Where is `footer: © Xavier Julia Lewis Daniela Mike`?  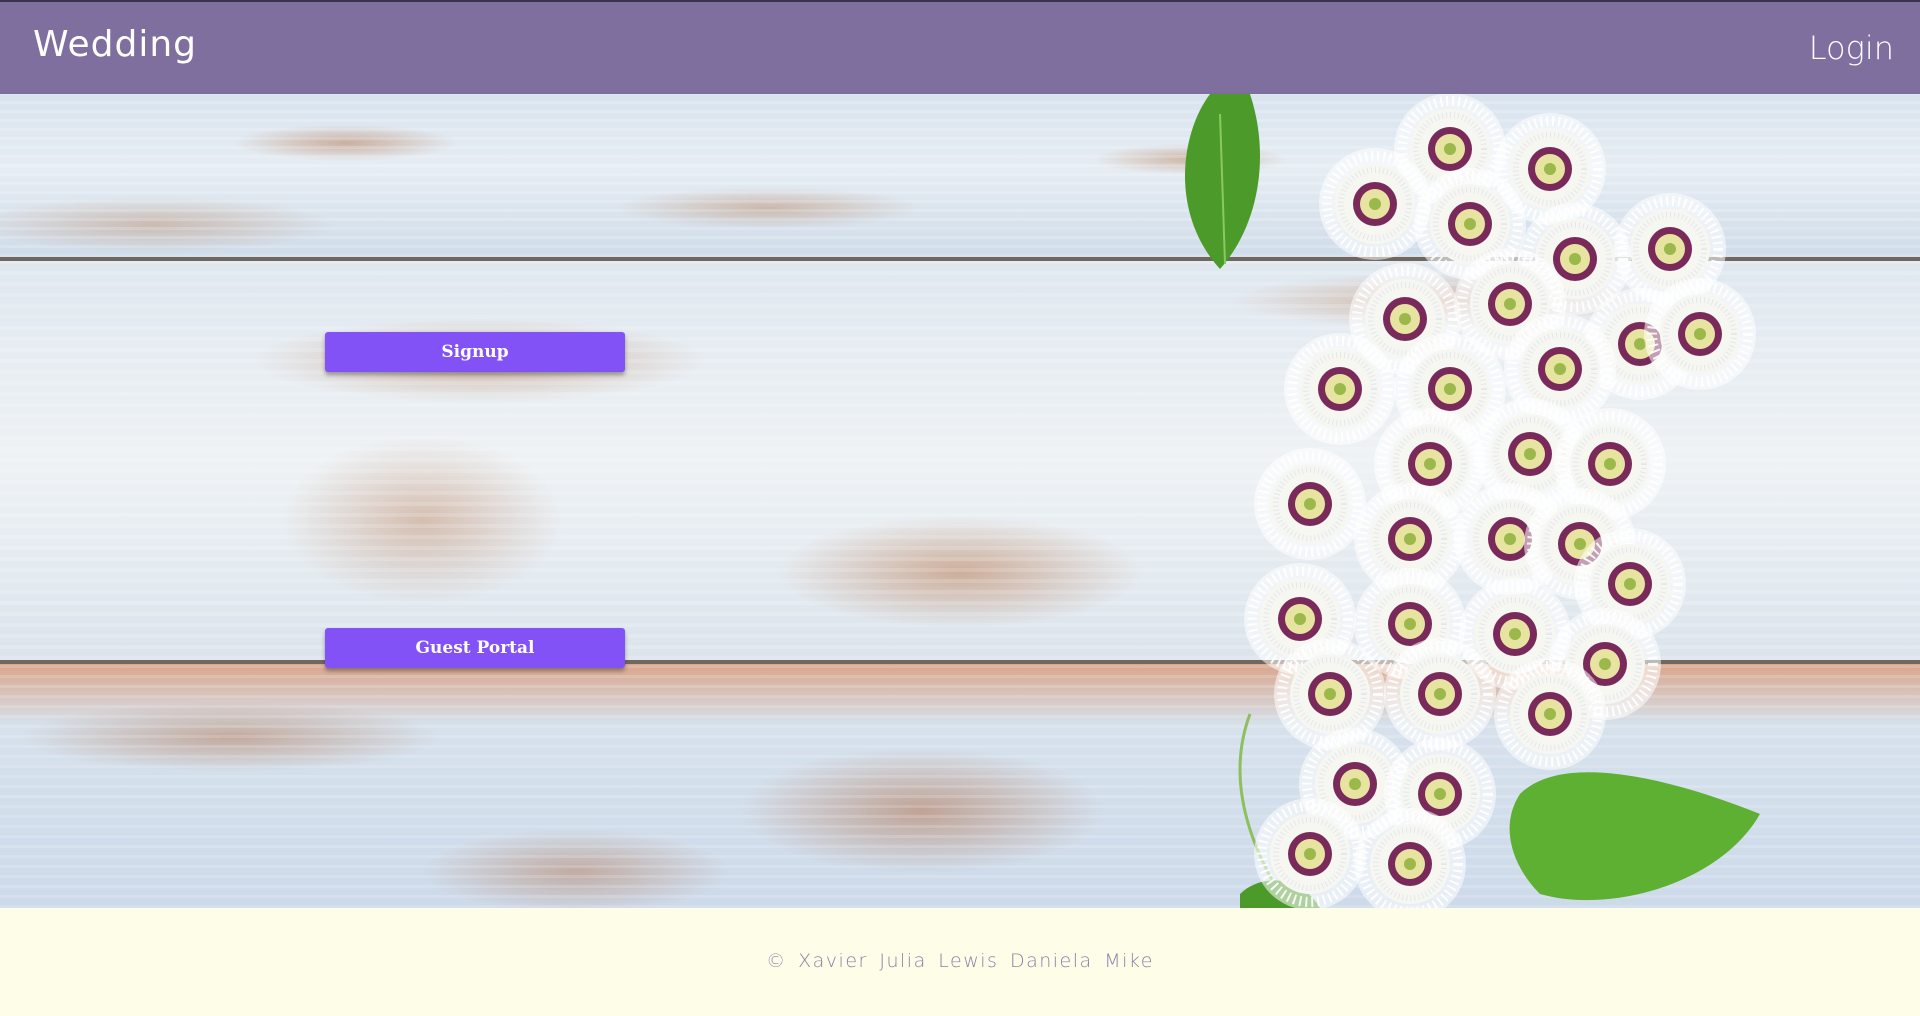 footer: © Xavier Julia Lewis Daniela Mike is located at coordinates (960, 962).